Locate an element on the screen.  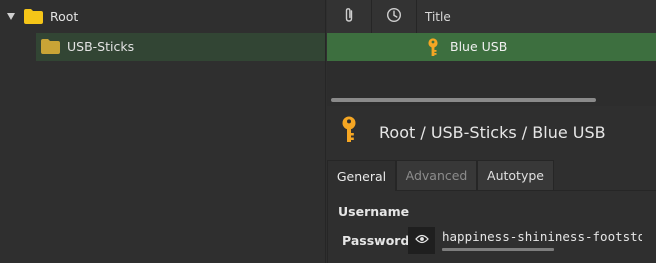
column-title-label: Title is located at coordinates (438, 16).